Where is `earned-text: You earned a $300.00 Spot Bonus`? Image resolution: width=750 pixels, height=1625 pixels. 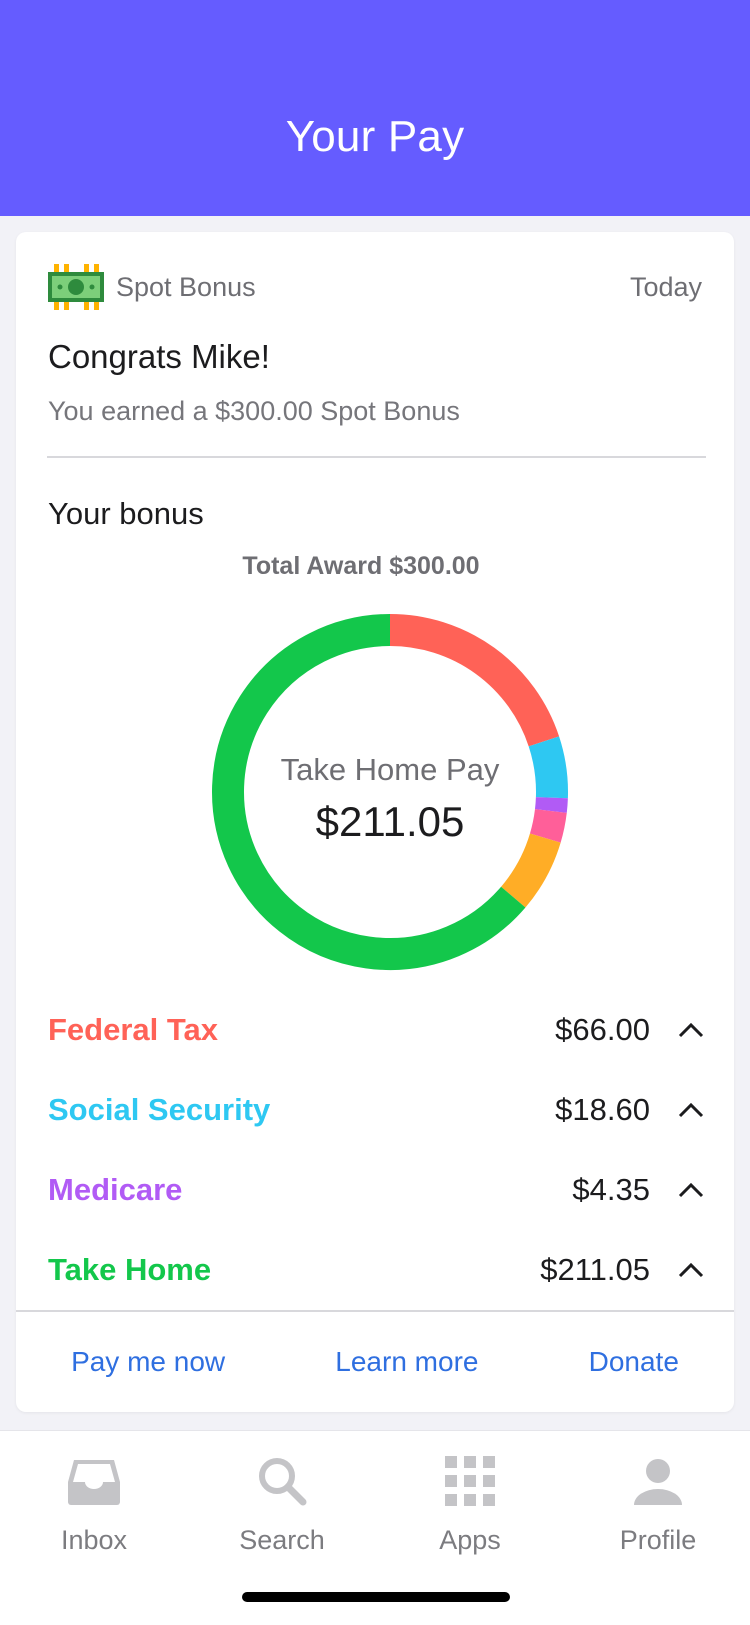
earned-text: You earned a $300.00 Spot Bonus is located at coordinates (254, 411).